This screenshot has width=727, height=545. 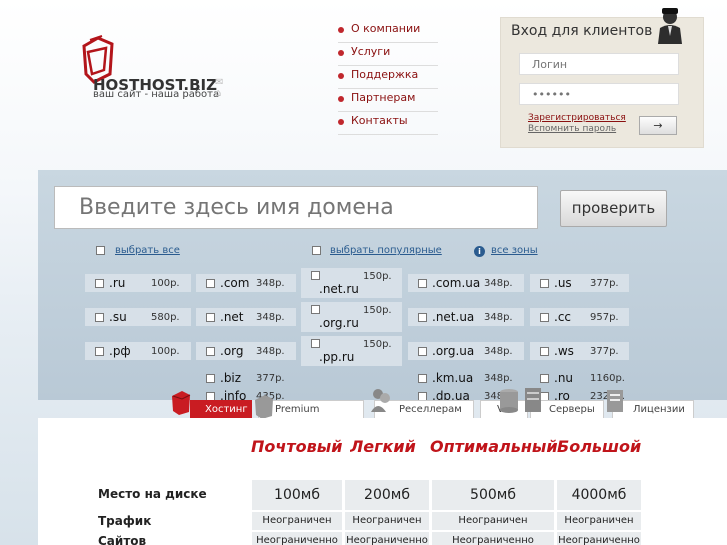 I want to click on login-submit-button: →, so click(x=658, y=125).